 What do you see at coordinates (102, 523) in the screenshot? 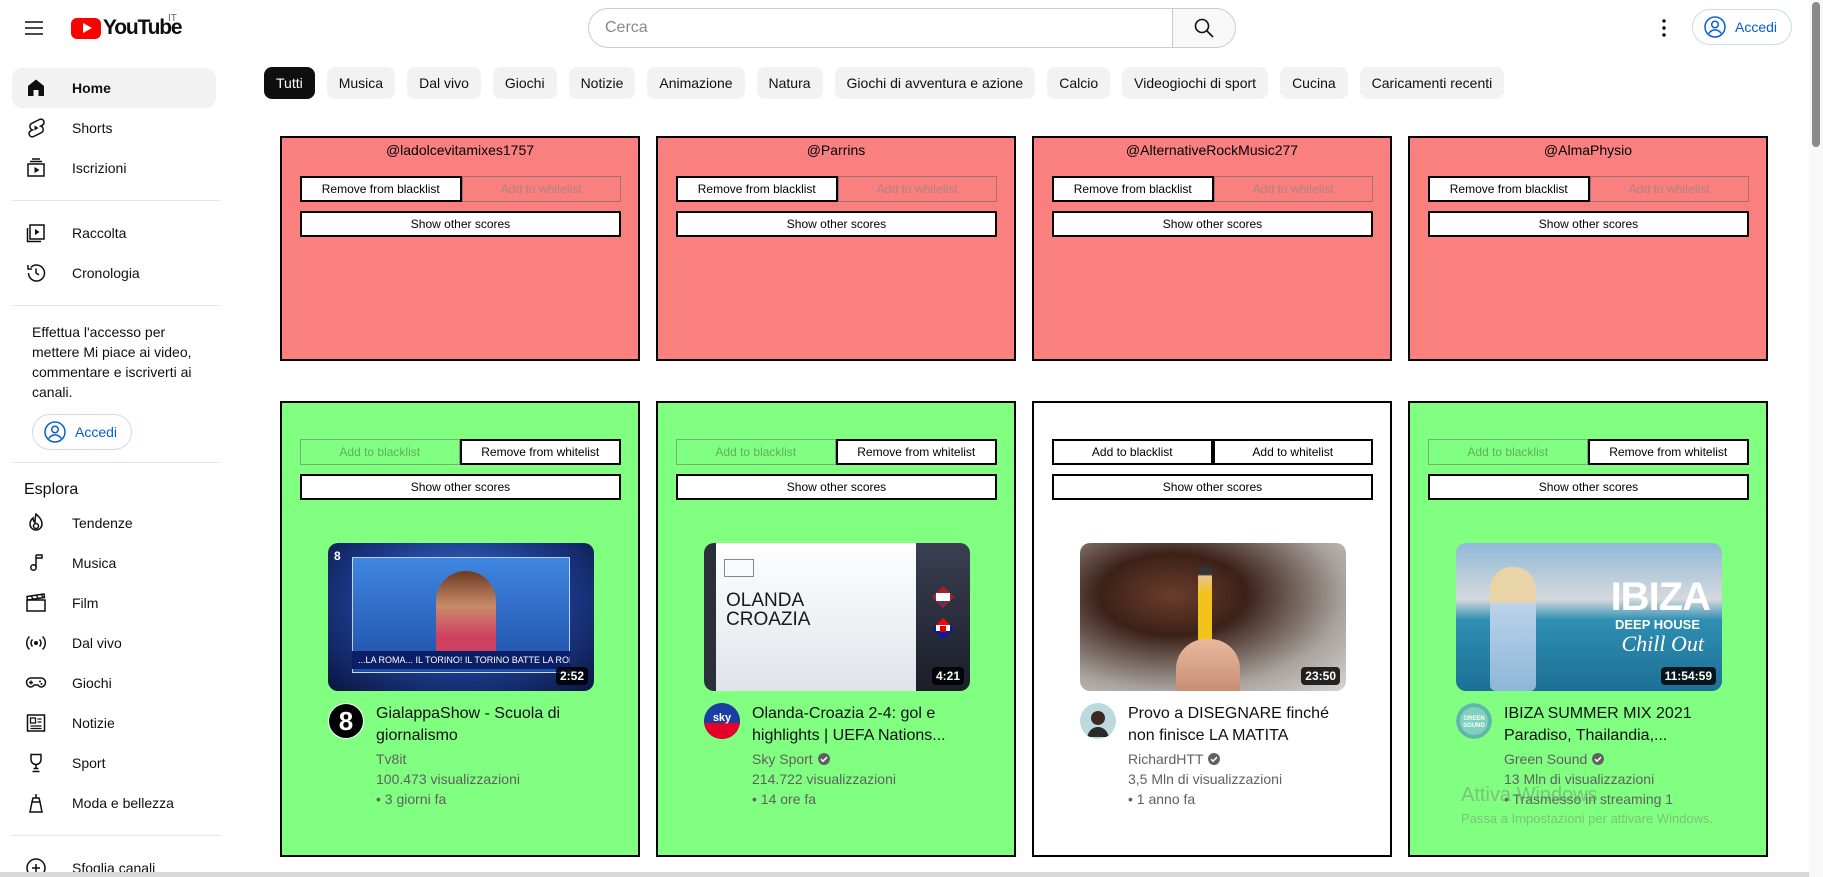
I see `sidebar-item-label: Tendenze` at bounding box center [102, 523].